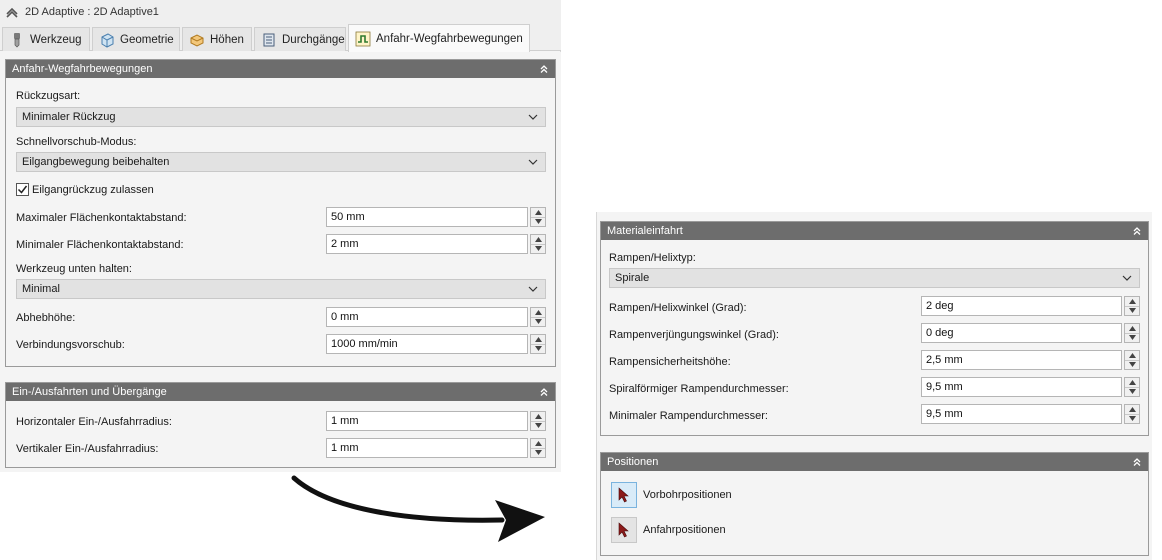 This screenshot has width=1162, height=560. Describe the element at coordinates (48, 96) in the screenshot. I see `retract-label: Rückzugsart:` at that location.